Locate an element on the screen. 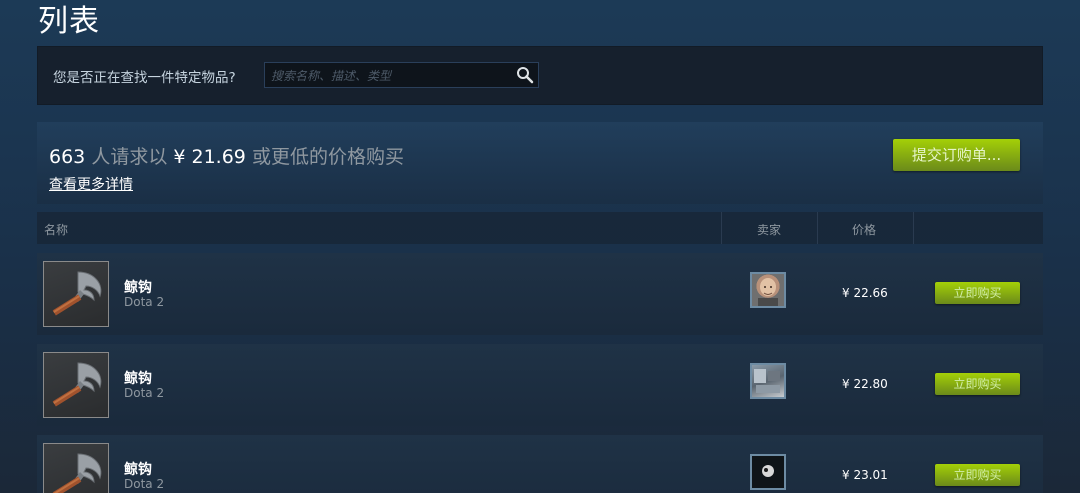 Image resolution: width=1080 pixels, height=493 pixels. column-header-name: 名称 is located at coordinates (56, 230).